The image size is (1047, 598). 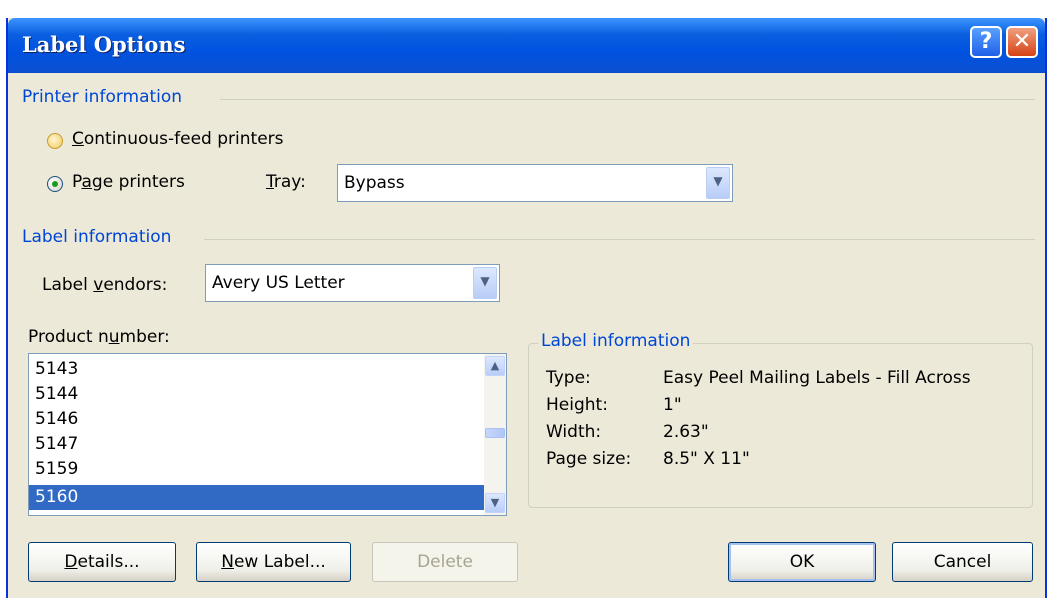 I want to click on title-bar: Label Options ? ✕, so click(x=526, y=45).